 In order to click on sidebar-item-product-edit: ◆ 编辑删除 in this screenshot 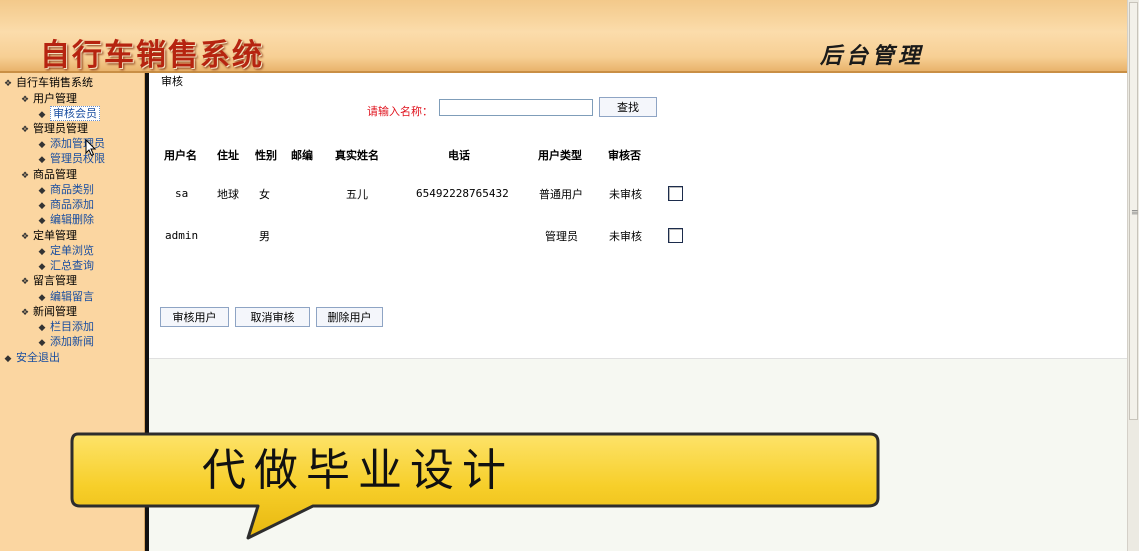, I will do `click(65, 219)`.